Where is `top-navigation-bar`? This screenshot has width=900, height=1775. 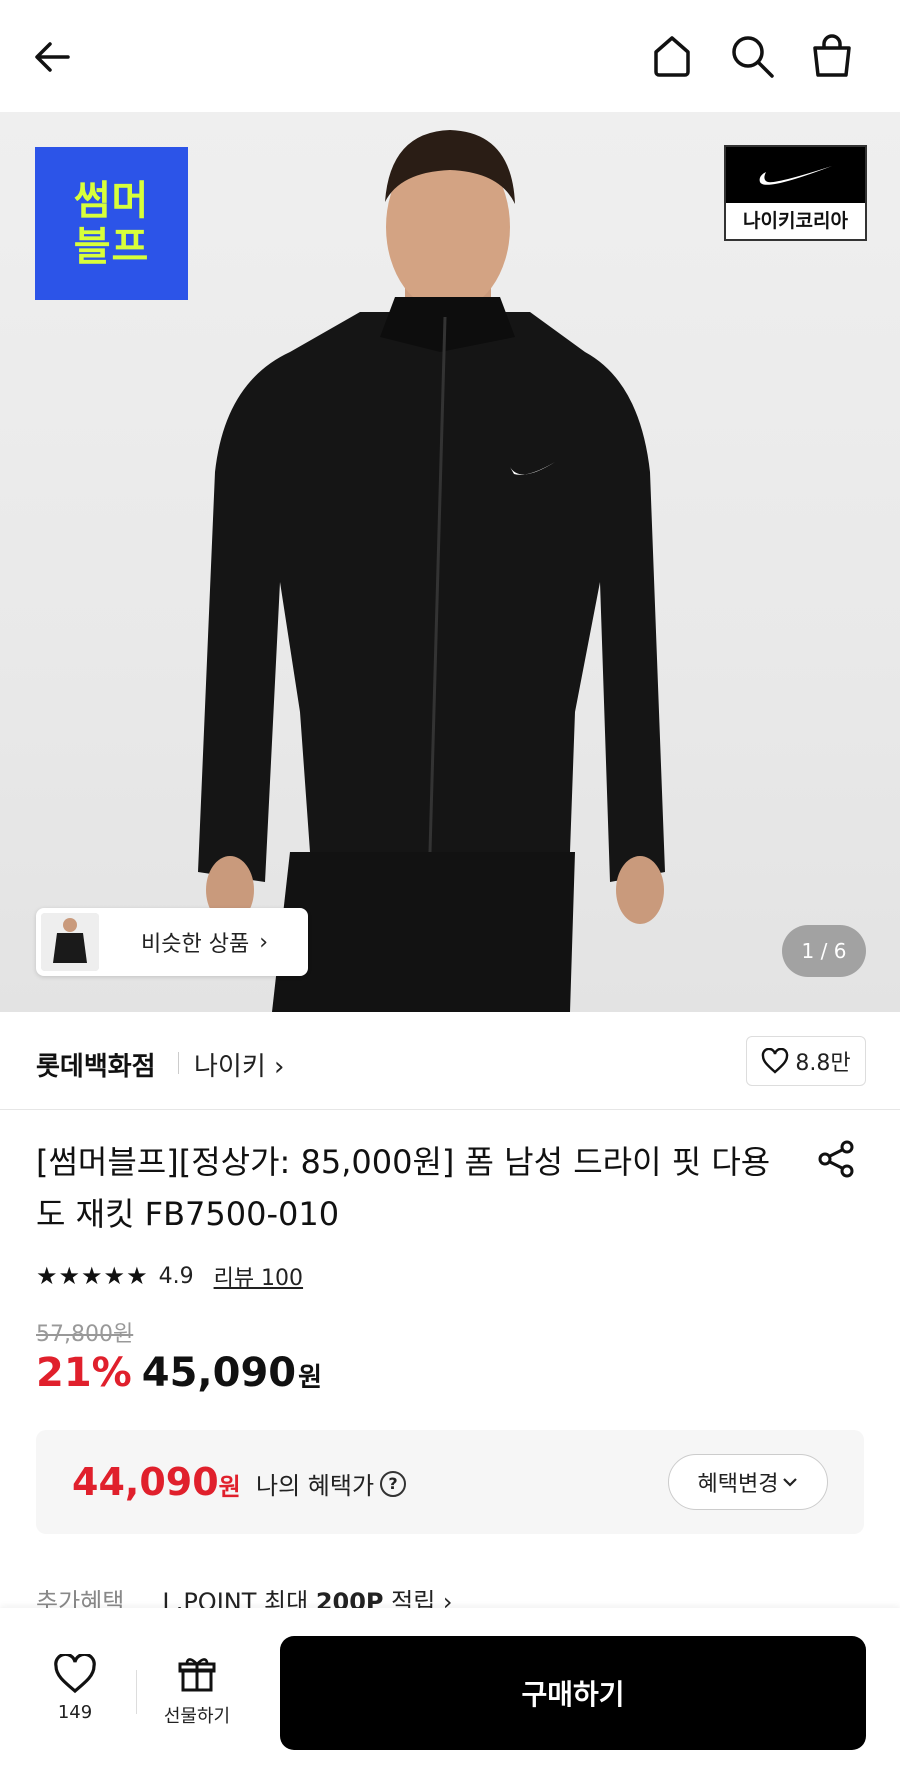
top-navigation-bar is located at coordinates (450, 56).